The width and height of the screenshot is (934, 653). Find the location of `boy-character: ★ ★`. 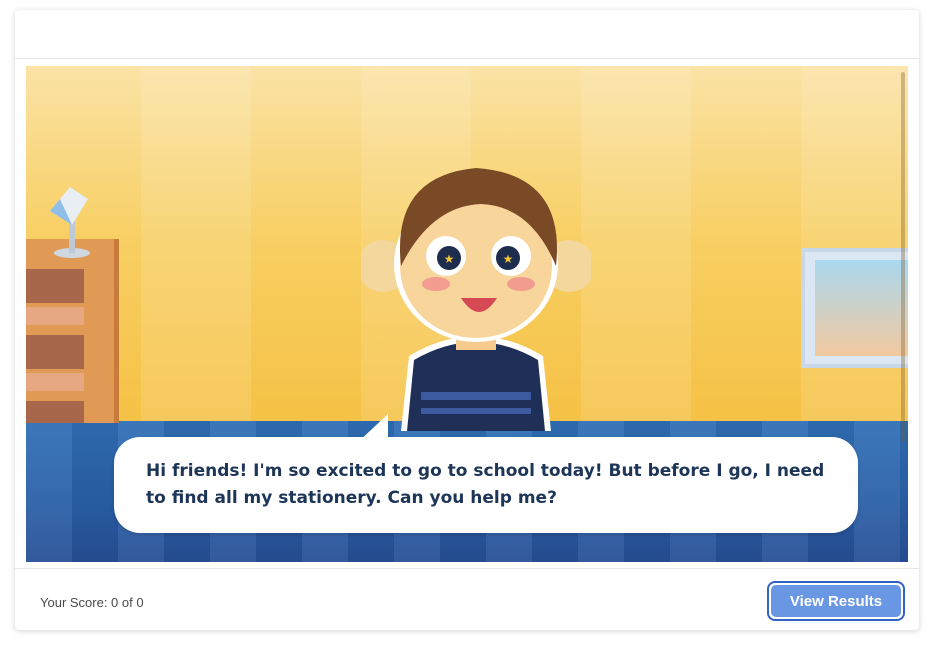

boy-character: ★ ★ is located at coordinates (476, 299).